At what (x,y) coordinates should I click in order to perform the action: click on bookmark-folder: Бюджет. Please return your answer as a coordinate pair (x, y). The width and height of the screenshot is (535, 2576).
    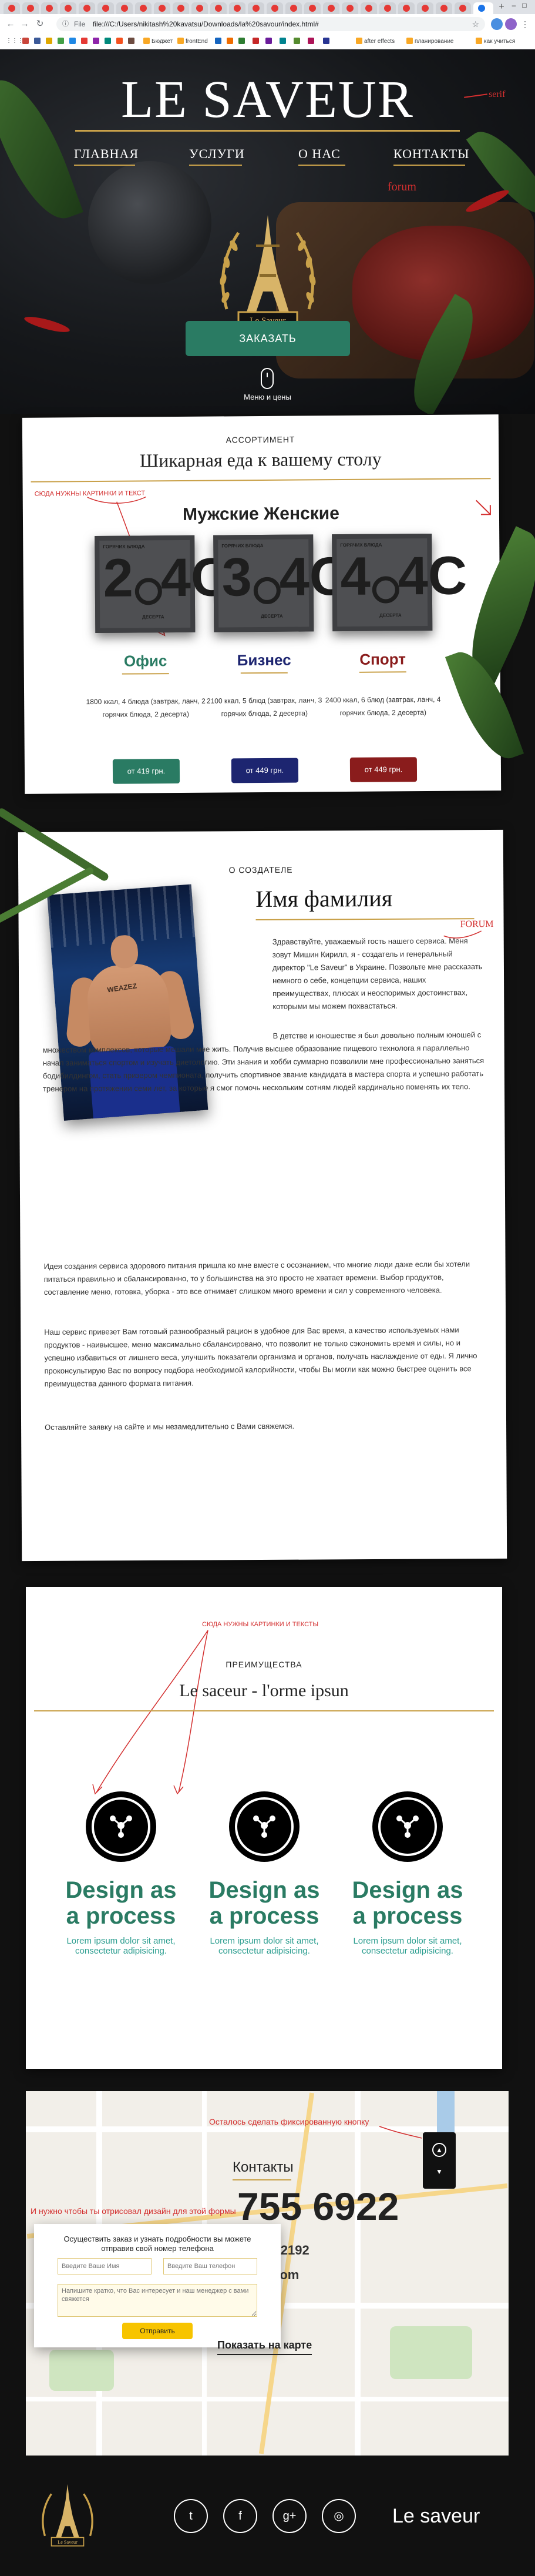
    Looking at the image, I should click on (158, 42).